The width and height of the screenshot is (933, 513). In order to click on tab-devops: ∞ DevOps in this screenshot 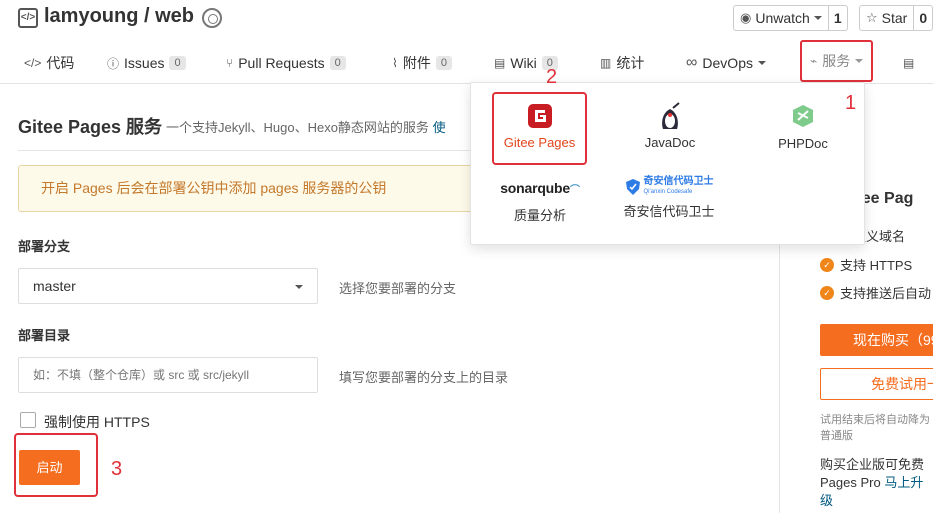, I will do `click(726, 63)`.